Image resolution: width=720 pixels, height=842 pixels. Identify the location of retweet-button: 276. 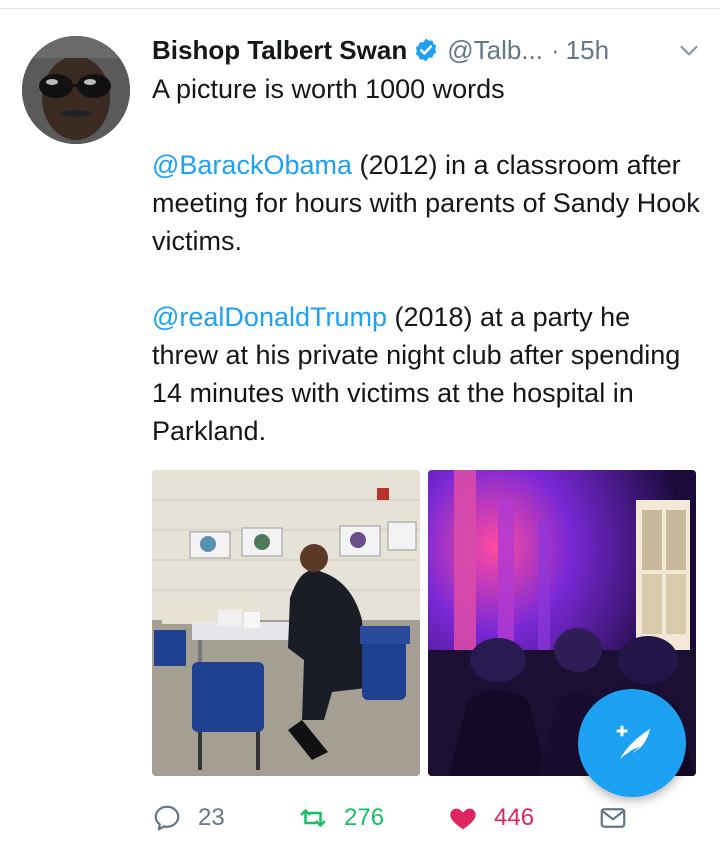
(341, 818).